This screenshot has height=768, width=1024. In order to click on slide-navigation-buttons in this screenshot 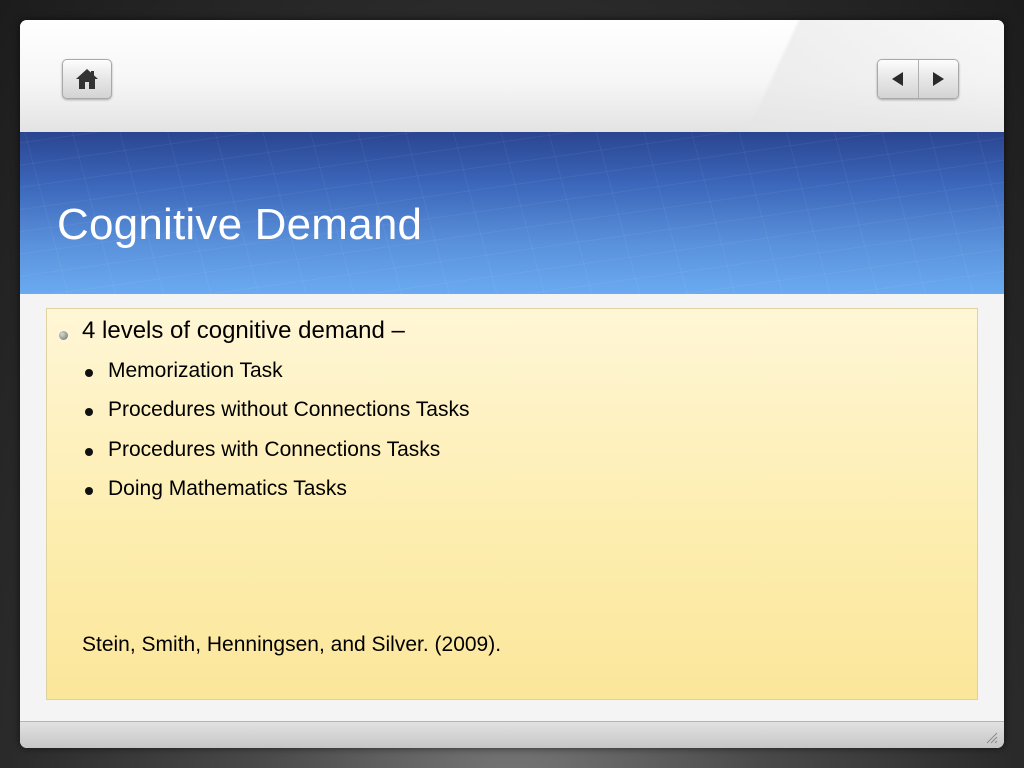, I will do `click(918, 79)`.